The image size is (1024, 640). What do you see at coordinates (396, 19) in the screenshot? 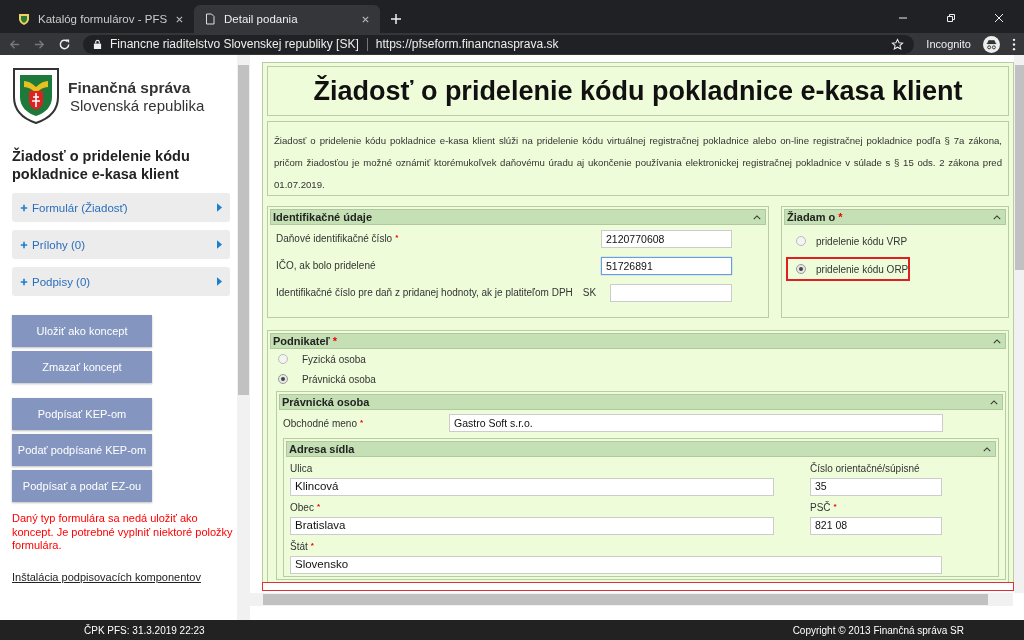
I see `new-tab-icon` at bounding box center [396, 19].